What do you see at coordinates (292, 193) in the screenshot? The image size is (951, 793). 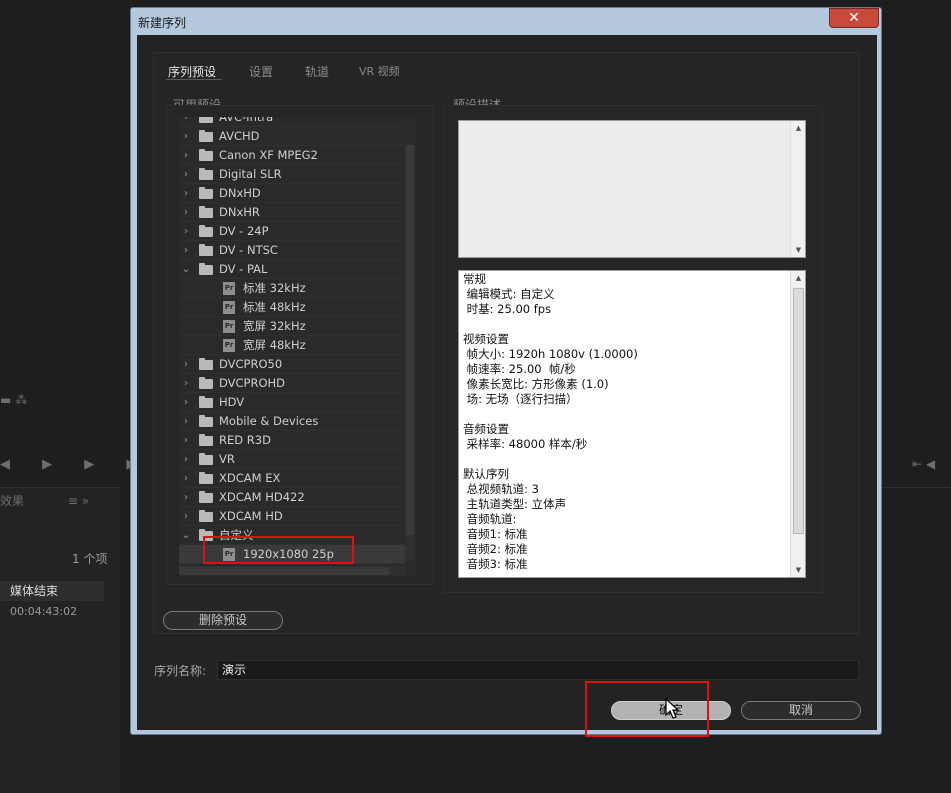 I see `tree-folder-row: › DNxHD` at bounding box center [292, 193].